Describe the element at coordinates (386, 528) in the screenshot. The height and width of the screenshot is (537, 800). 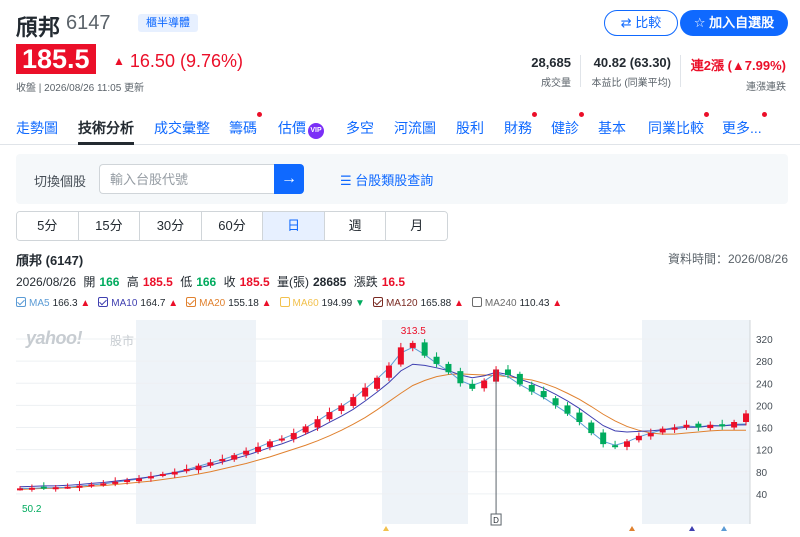
I see `event-marker` at that location.